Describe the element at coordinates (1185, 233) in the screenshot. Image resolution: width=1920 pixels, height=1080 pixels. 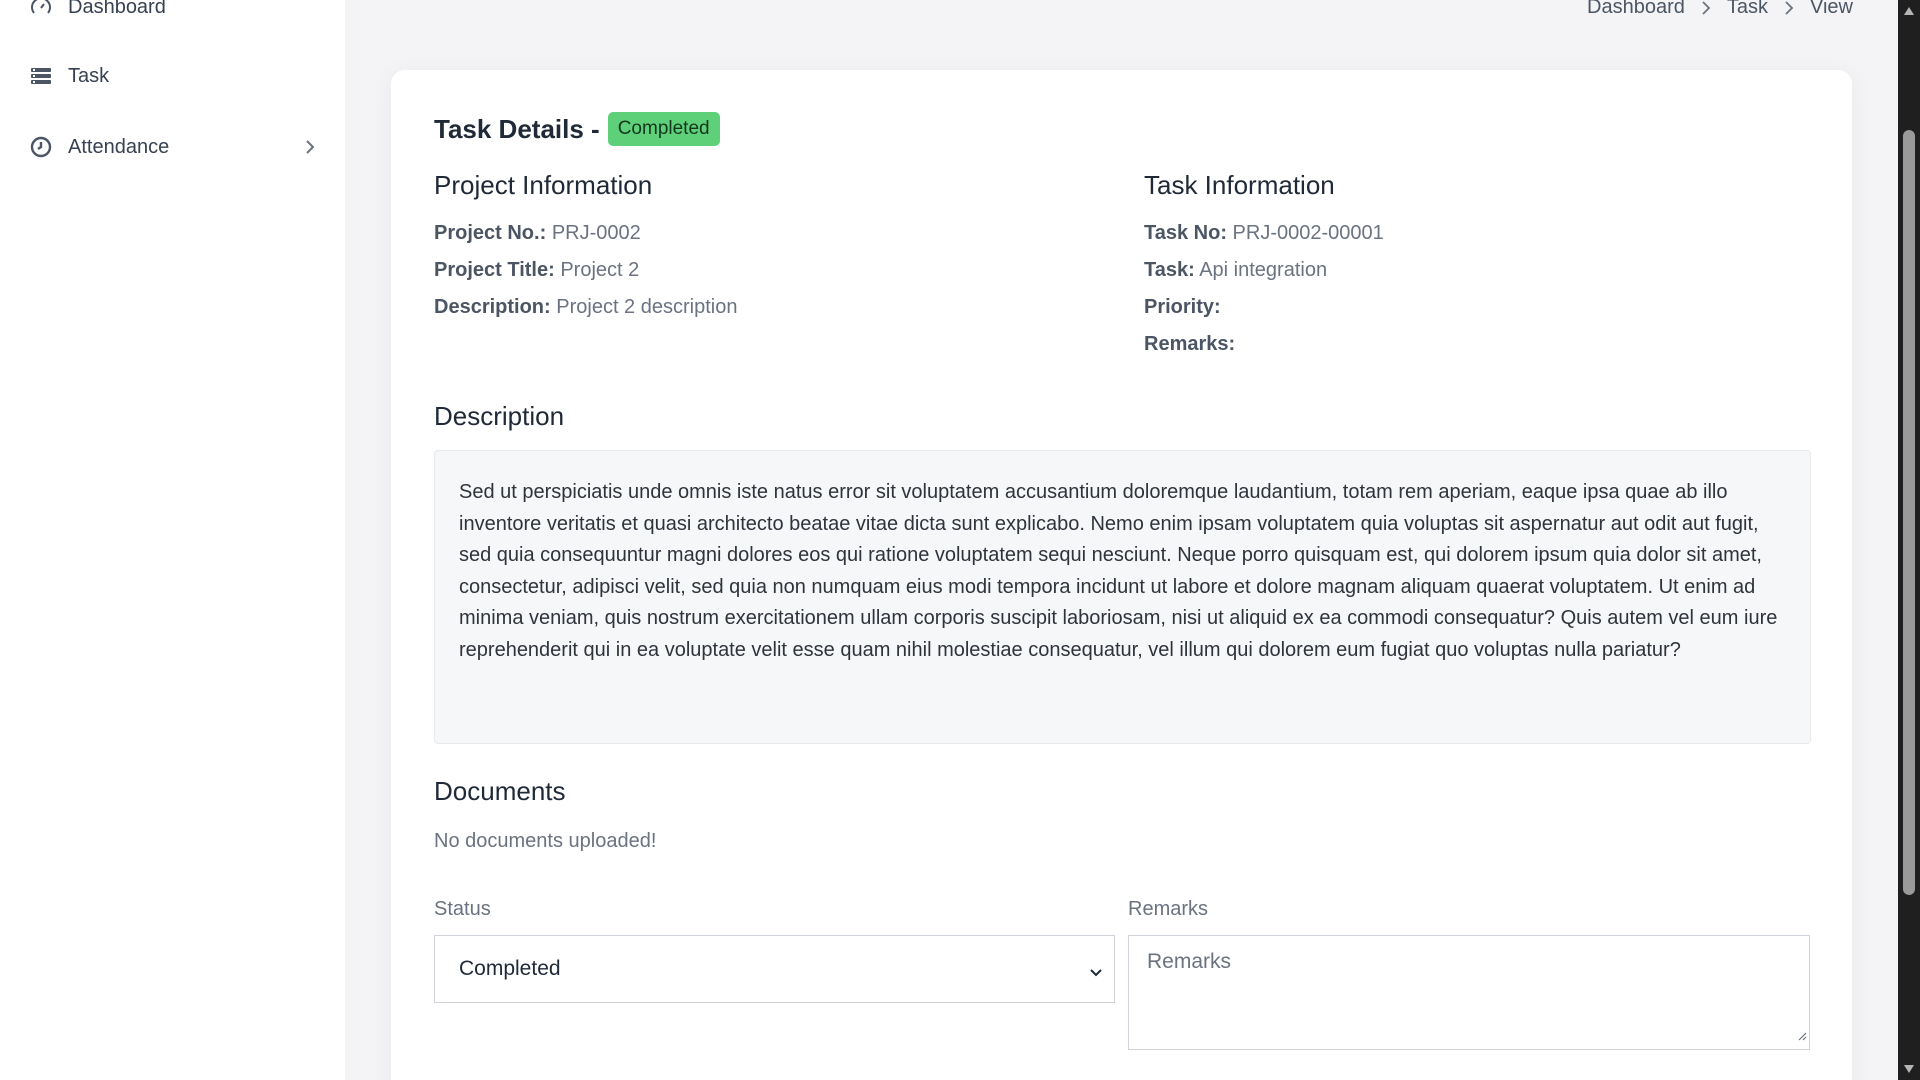
I see `task-no-label: Task No:` at that location.